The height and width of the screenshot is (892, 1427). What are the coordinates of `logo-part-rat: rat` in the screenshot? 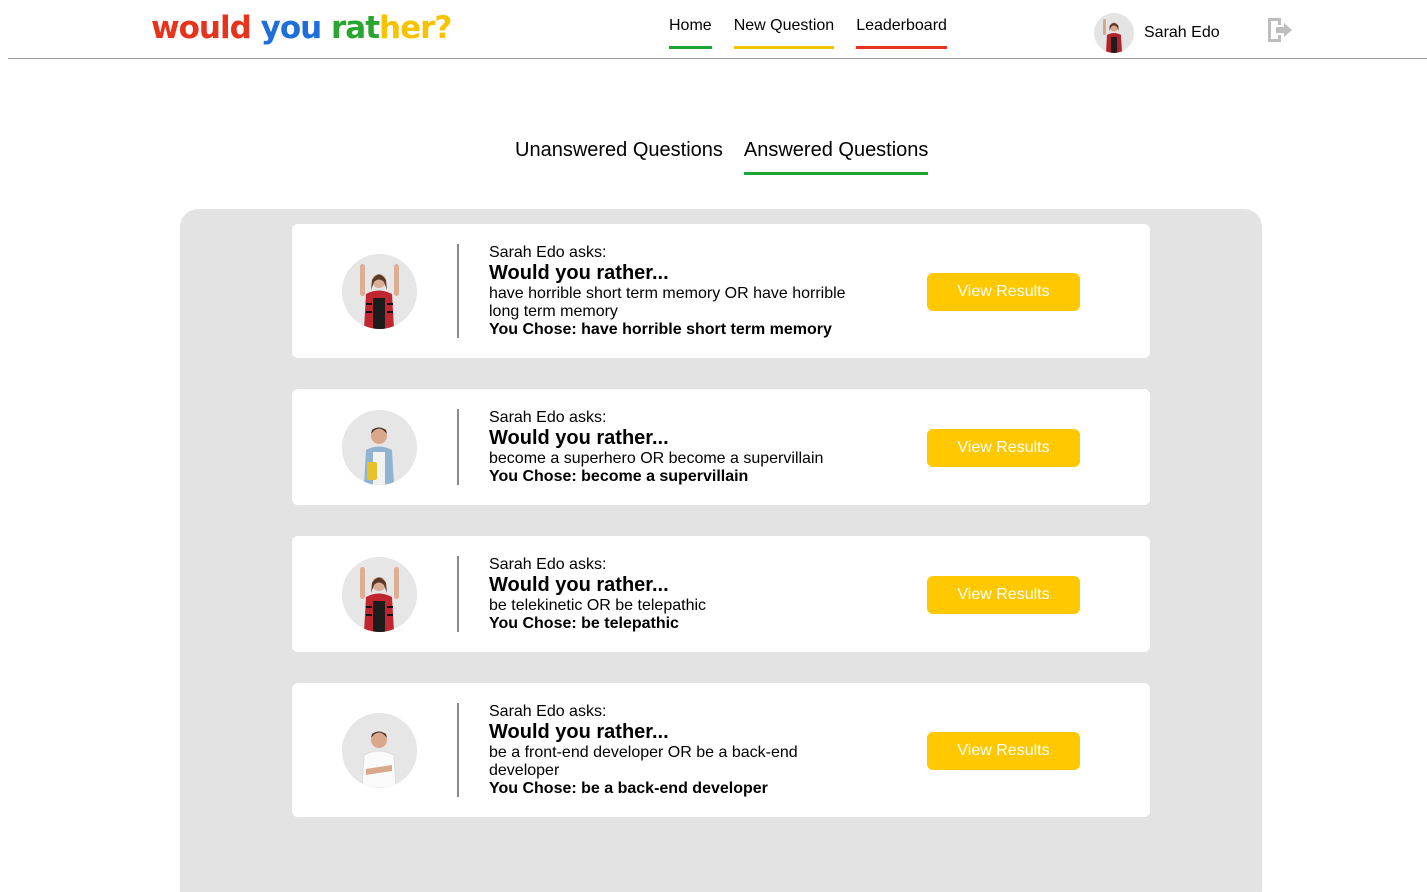 It's located at (355, 28).